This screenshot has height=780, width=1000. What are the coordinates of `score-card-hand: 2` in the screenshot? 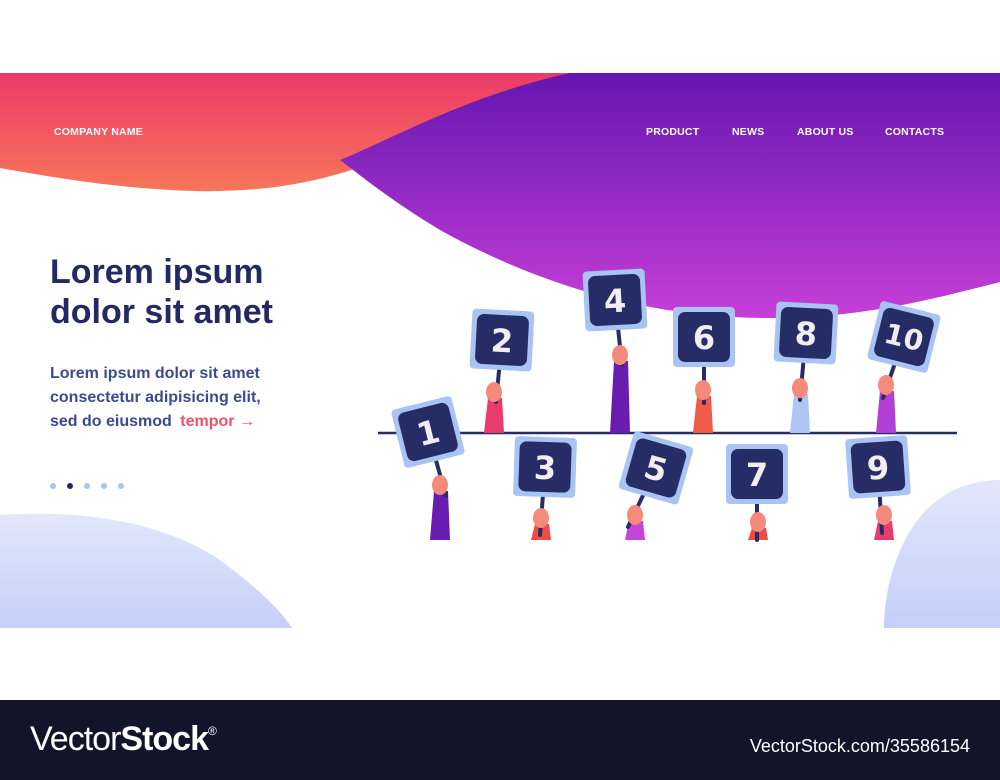 It's located at (502, 370).